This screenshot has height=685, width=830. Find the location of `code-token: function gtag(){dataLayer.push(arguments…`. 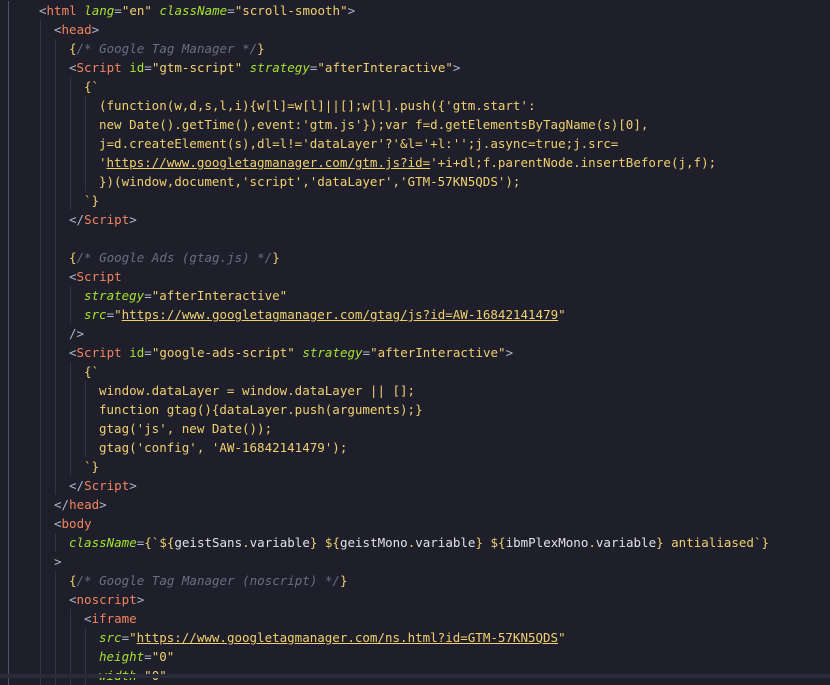

code-token: function gtag(){dataLayer.push(arguments… is located at coordinates (261, 409).